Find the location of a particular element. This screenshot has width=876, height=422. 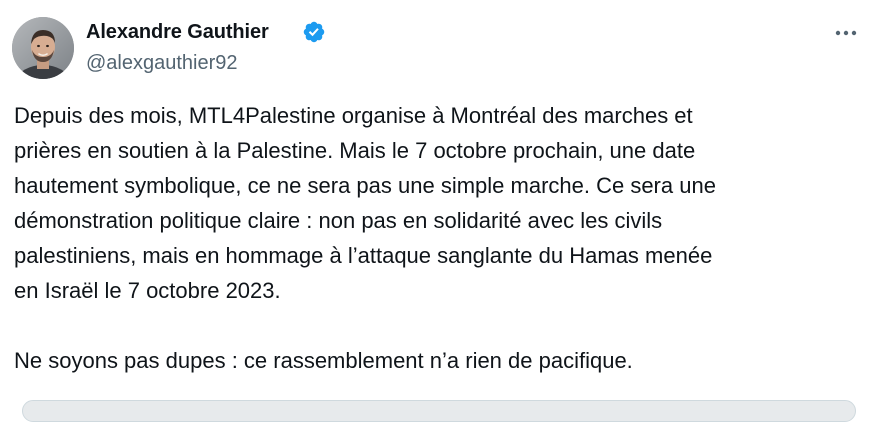

author-name: Alexandre Gauthier is located at coordinates (177, 32).